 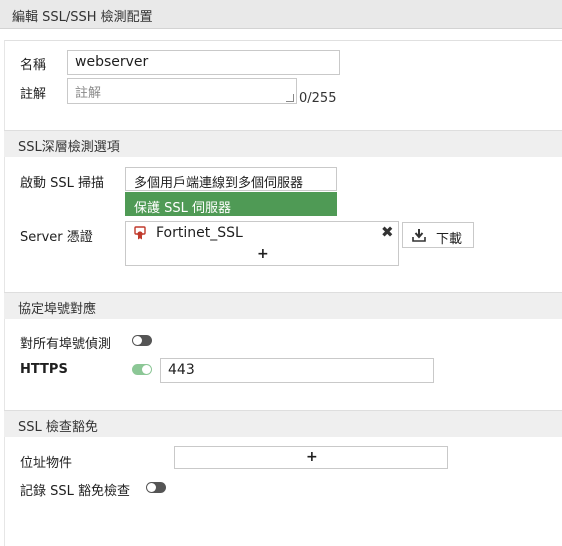 What do you see at coordinates (56, 237) in the screenshot?
I see `server-cert-label: Server 憑證` at bounding box center [56, 237].